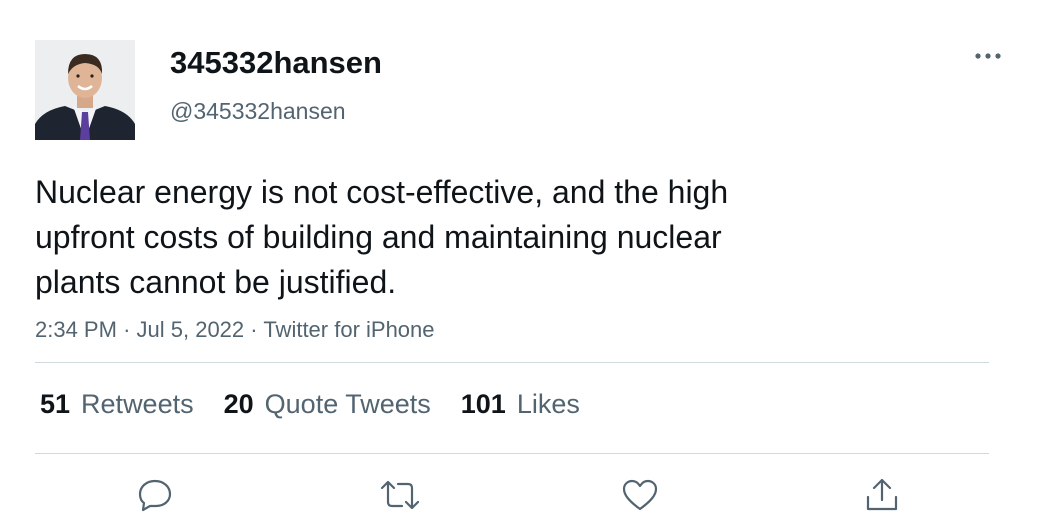 Image resolution: width=1050 pixels, height=525 pixels. What do you see at coordinates (258, 111) in the screenshot?
I see `user-handle: @345332hansen` at bounding box center [258, 111].